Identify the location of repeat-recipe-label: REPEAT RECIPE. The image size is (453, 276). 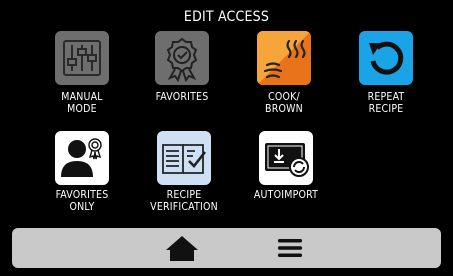
(386, 103).